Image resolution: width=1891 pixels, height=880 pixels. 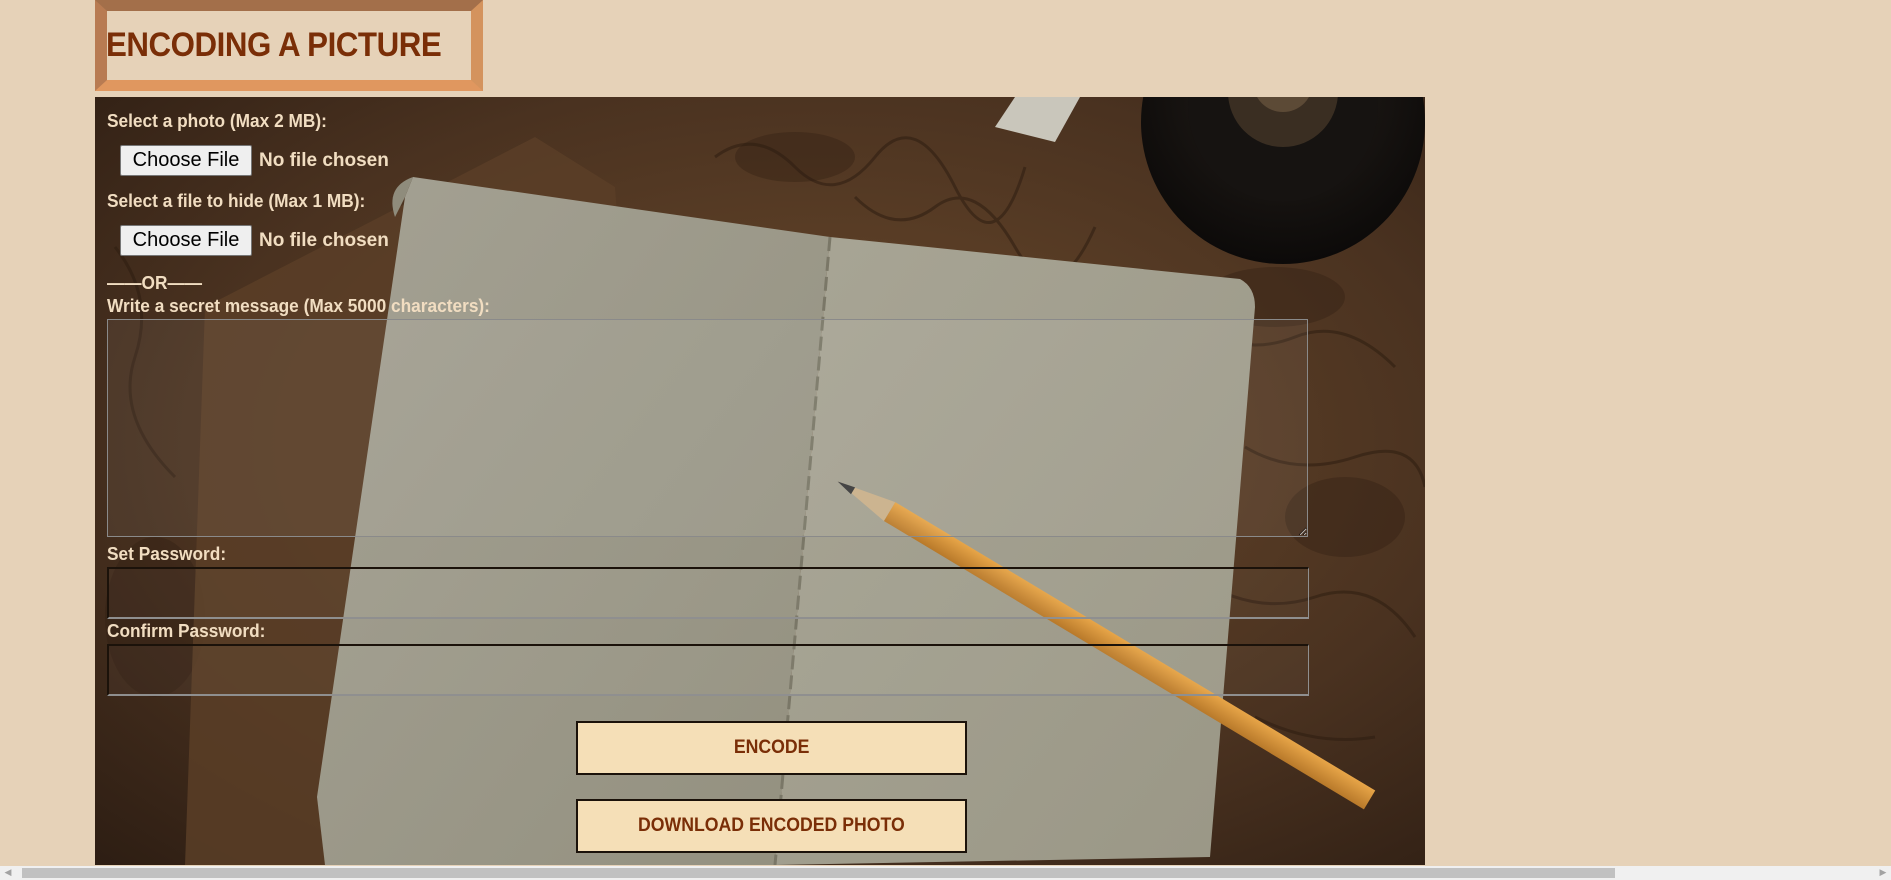 What do you see at coordinates (324, 240) in the screenshot?
I see `hide-file-status: No file chosen` at bounding box center [324, 240].